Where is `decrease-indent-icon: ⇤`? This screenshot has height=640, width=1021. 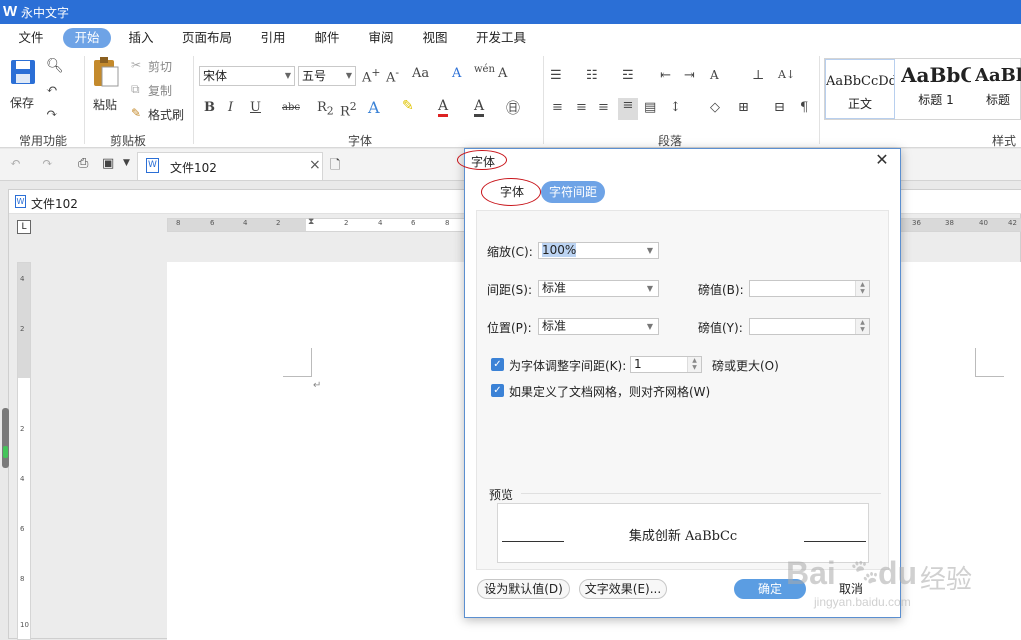
decrease-indent-icon: ⇤ is located at coordinates (665, 75).